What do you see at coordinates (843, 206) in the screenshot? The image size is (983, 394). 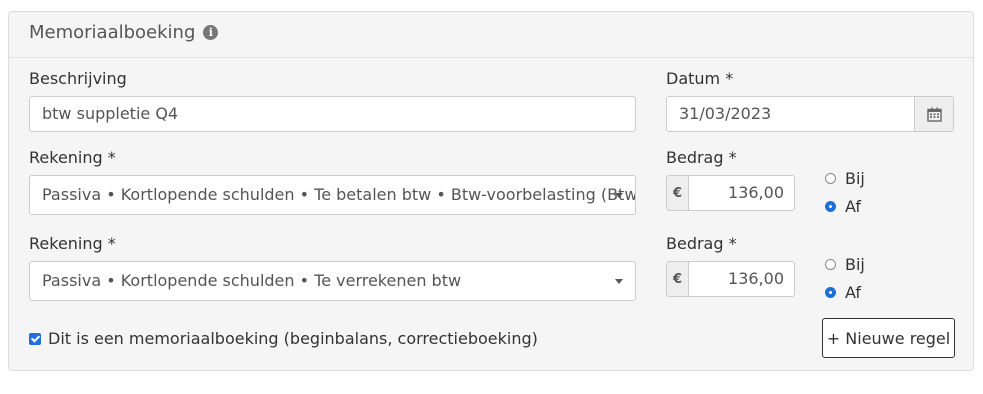 I see `radio-af-1: Af` at bounding box center [843, 206].